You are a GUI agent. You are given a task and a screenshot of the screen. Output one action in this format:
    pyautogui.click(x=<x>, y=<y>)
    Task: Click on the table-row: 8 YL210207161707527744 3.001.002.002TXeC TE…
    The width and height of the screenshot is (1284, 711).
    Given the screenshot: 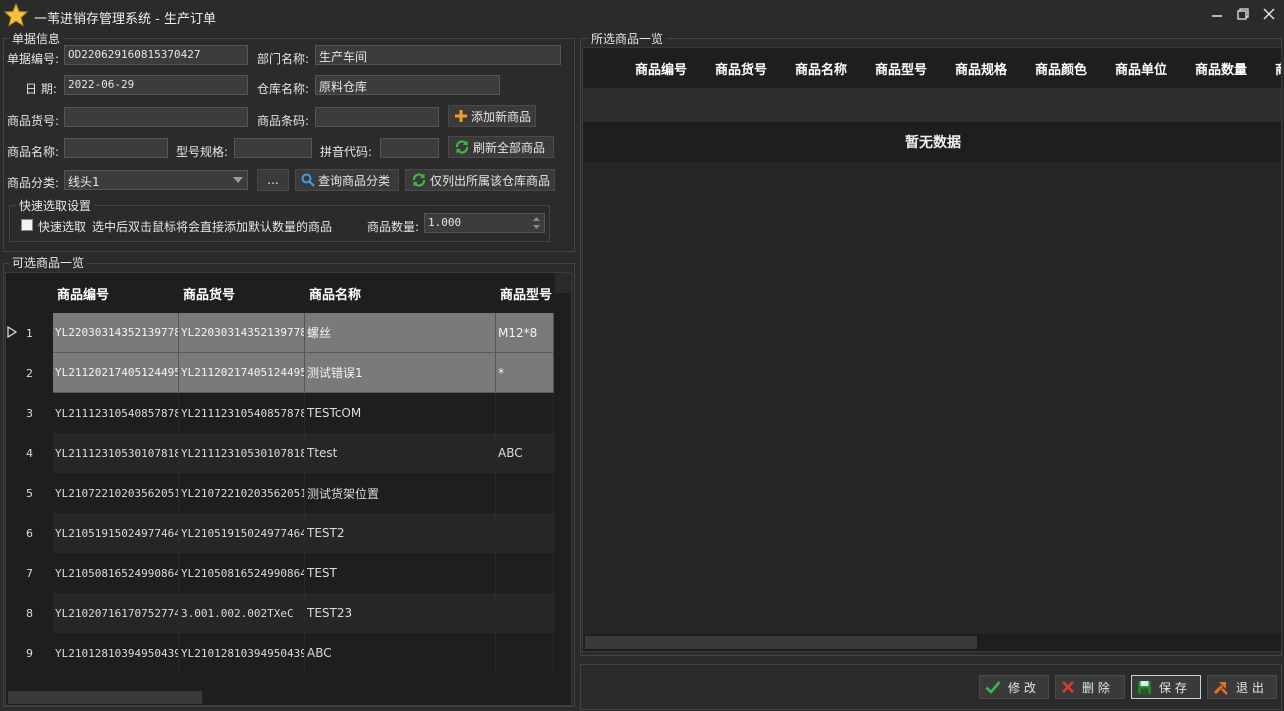 What is the action you would take?
    pyautogui.click(x=288, y=613)
    